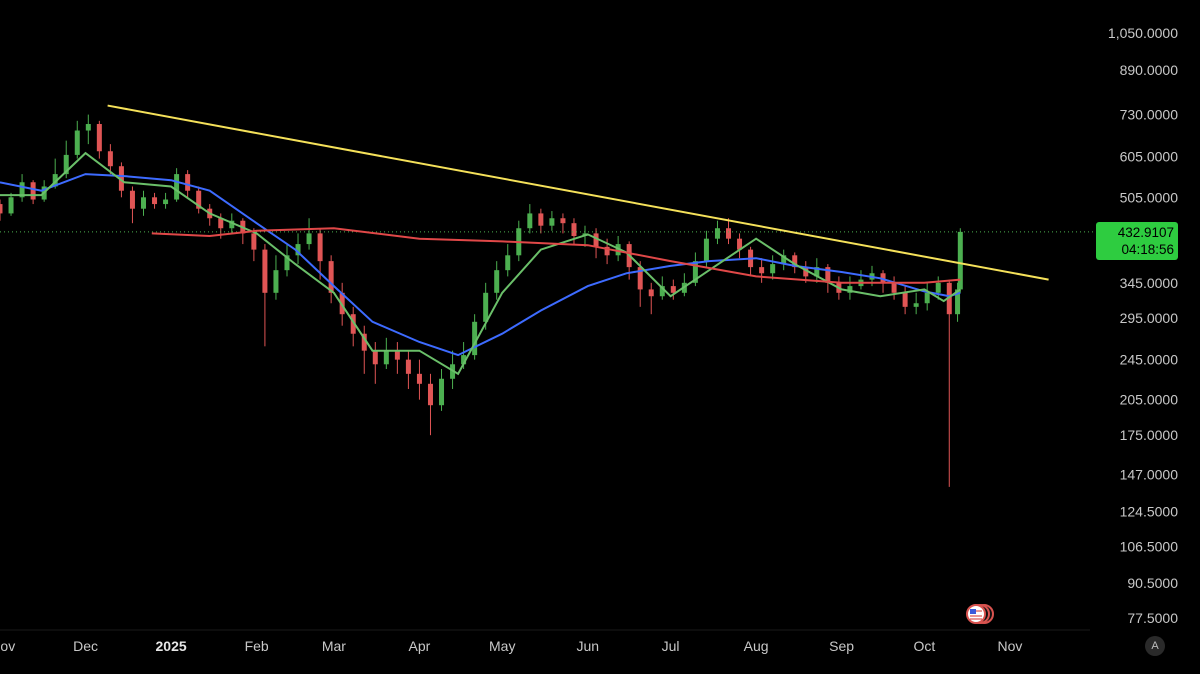 This screenshot has width=1200, height=674. What do you see at coordinates (1149, 474) in the screenshot?
I see `y-tick-label: 147.0000` at bounding box center [1149, 474].